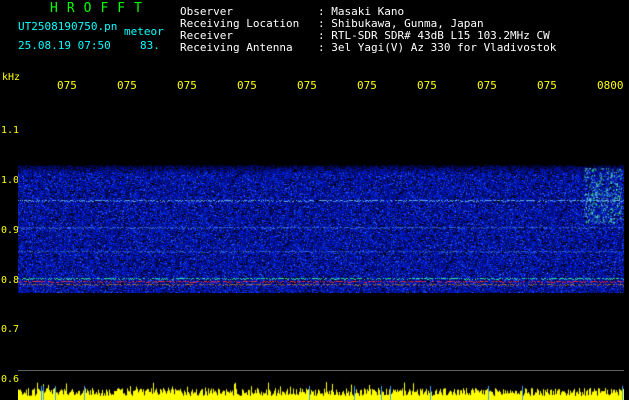 This screenshot has width=629, height=400. I want to click on meteor-label: meteor, so click(144, 31).